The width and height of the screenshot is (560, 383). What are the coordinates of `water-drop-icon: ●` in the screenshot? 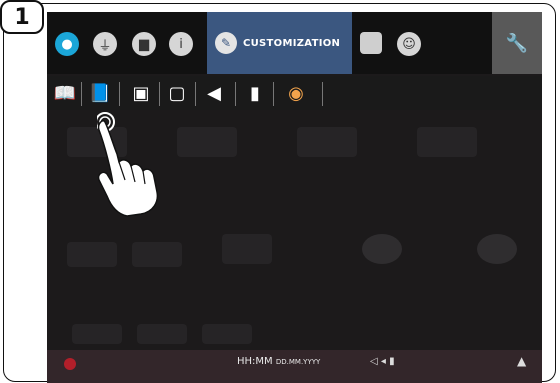 It's located at (67, 44).